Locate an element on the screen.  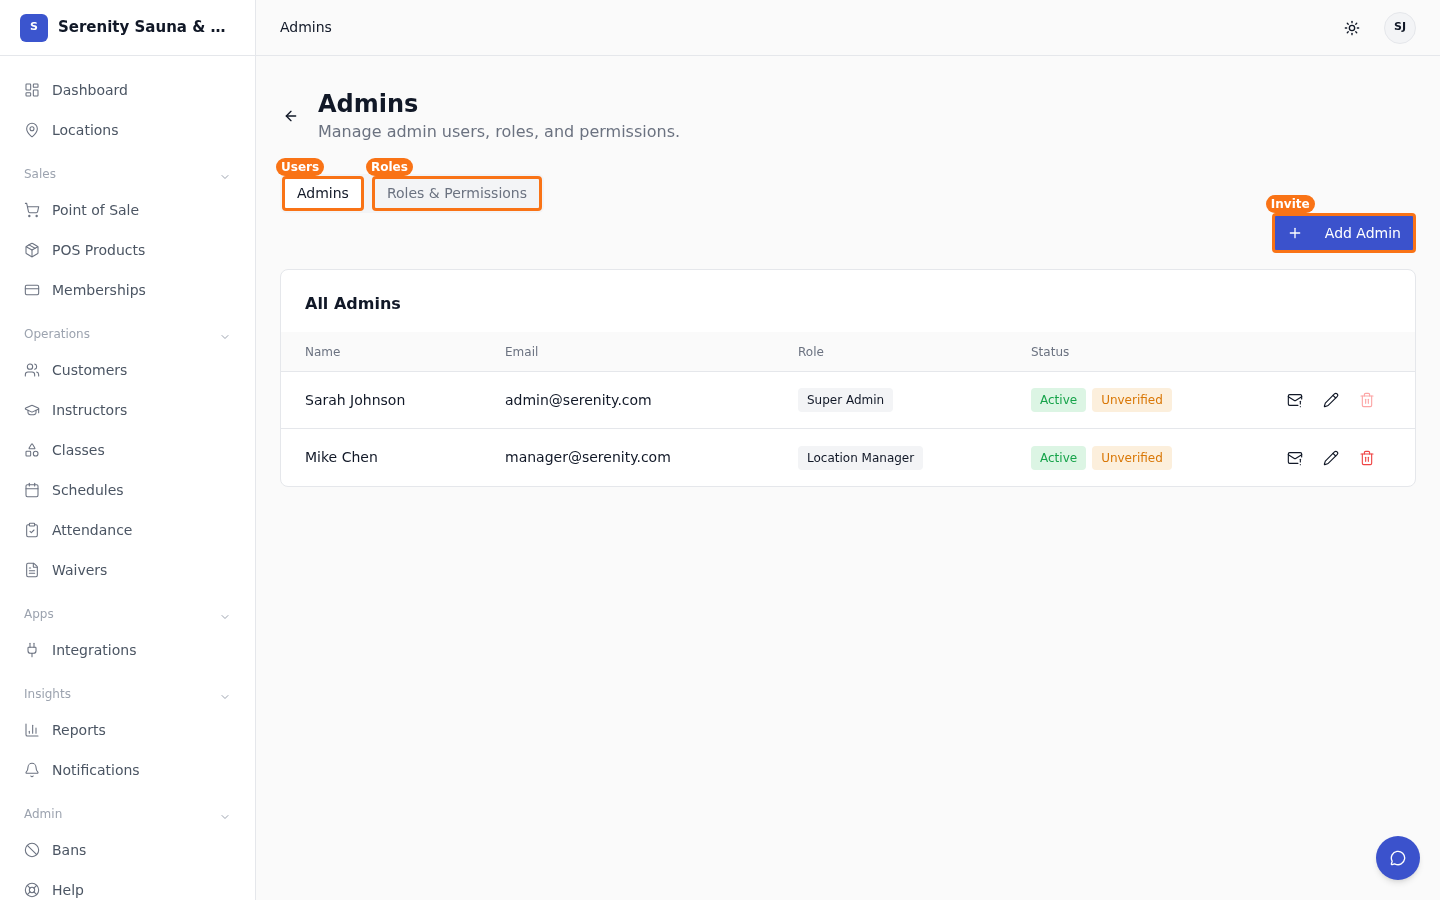
section-label: Operations is located at coordinates (57, 334).